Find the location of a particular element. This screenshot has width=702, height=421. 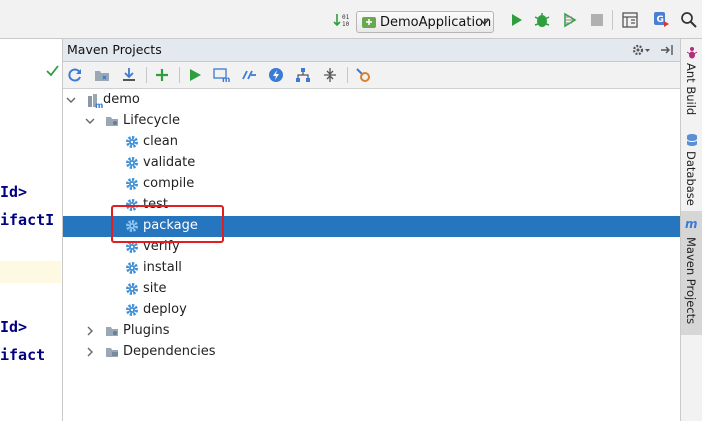

show-dependencies-icon is located at coordinates (303, 75).